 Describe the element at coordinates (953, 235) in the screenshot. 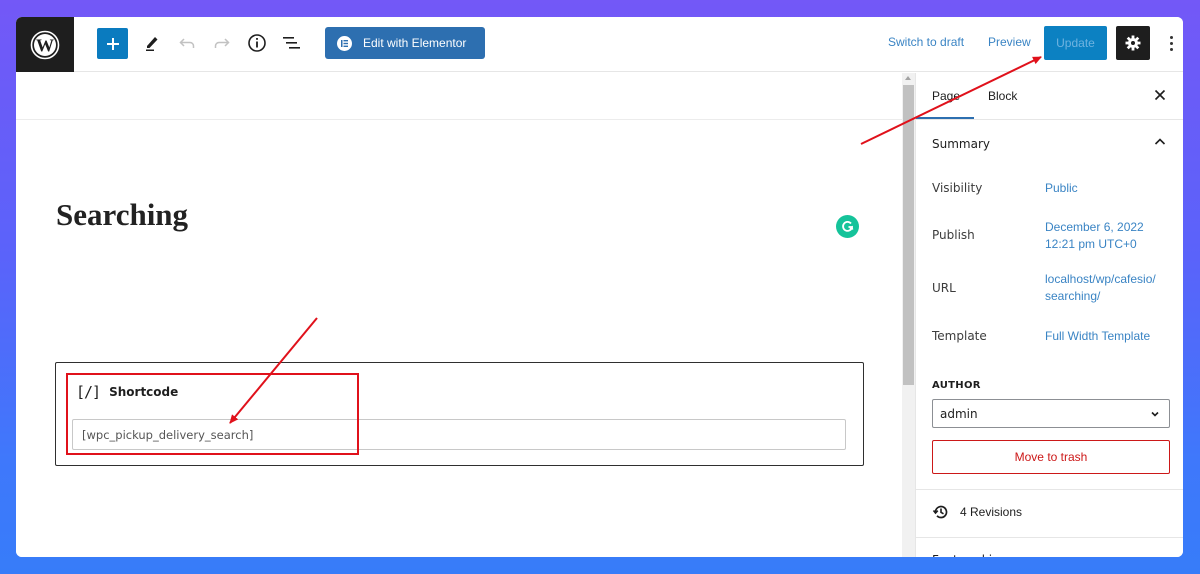

I see `publish-label: Publish` at that location.